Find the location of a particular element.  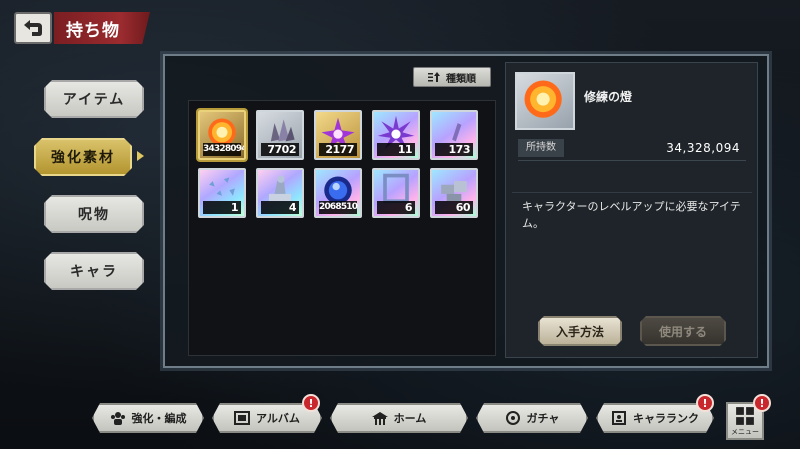

nav-label: アルバム is located at coordinates (278, 418).